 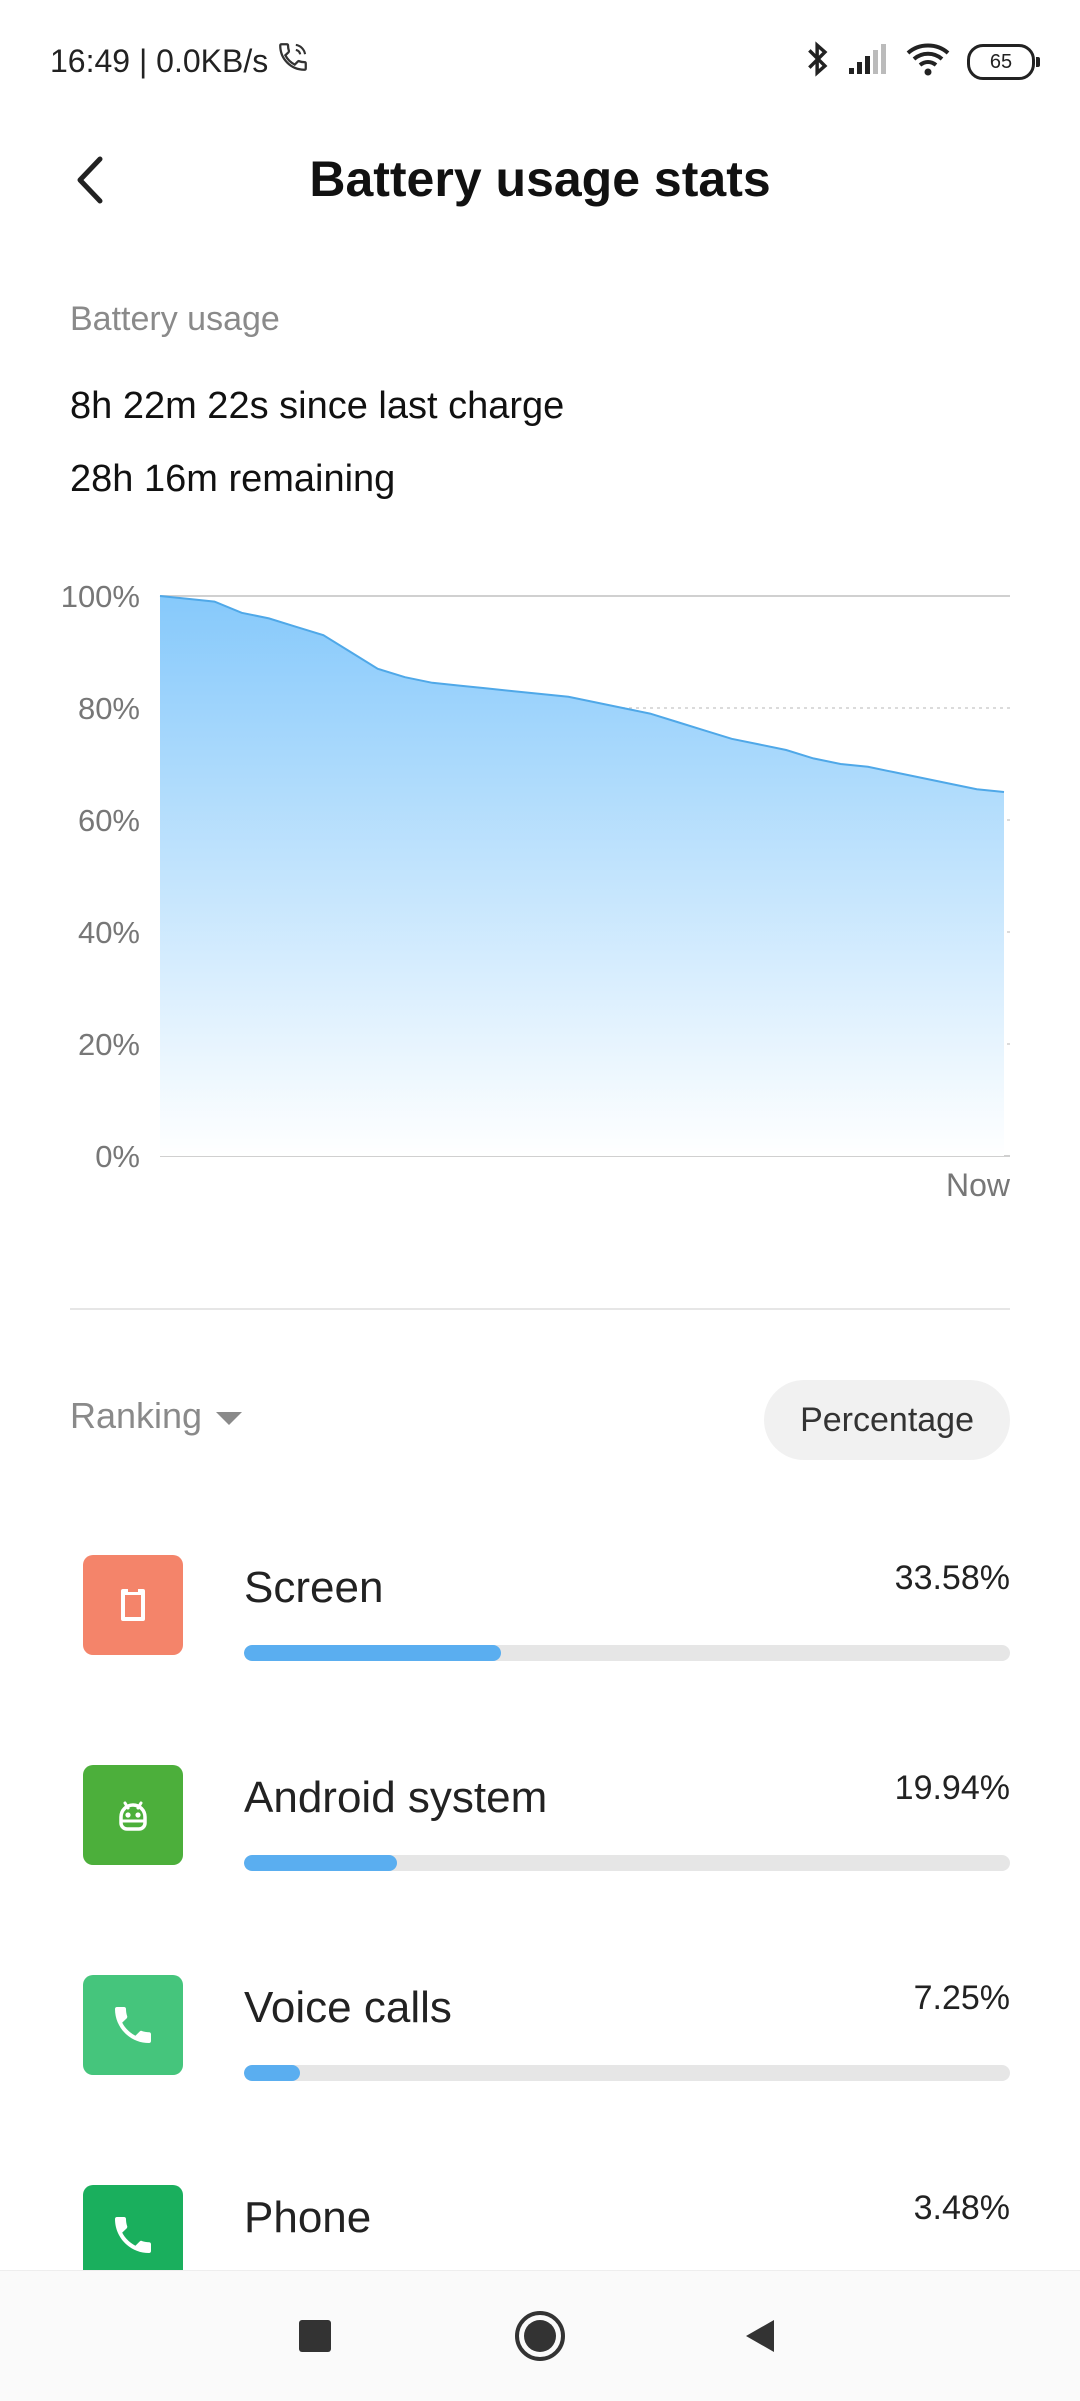 I want to click on app-percent: 19.94%, so click(x=952, y=1788).